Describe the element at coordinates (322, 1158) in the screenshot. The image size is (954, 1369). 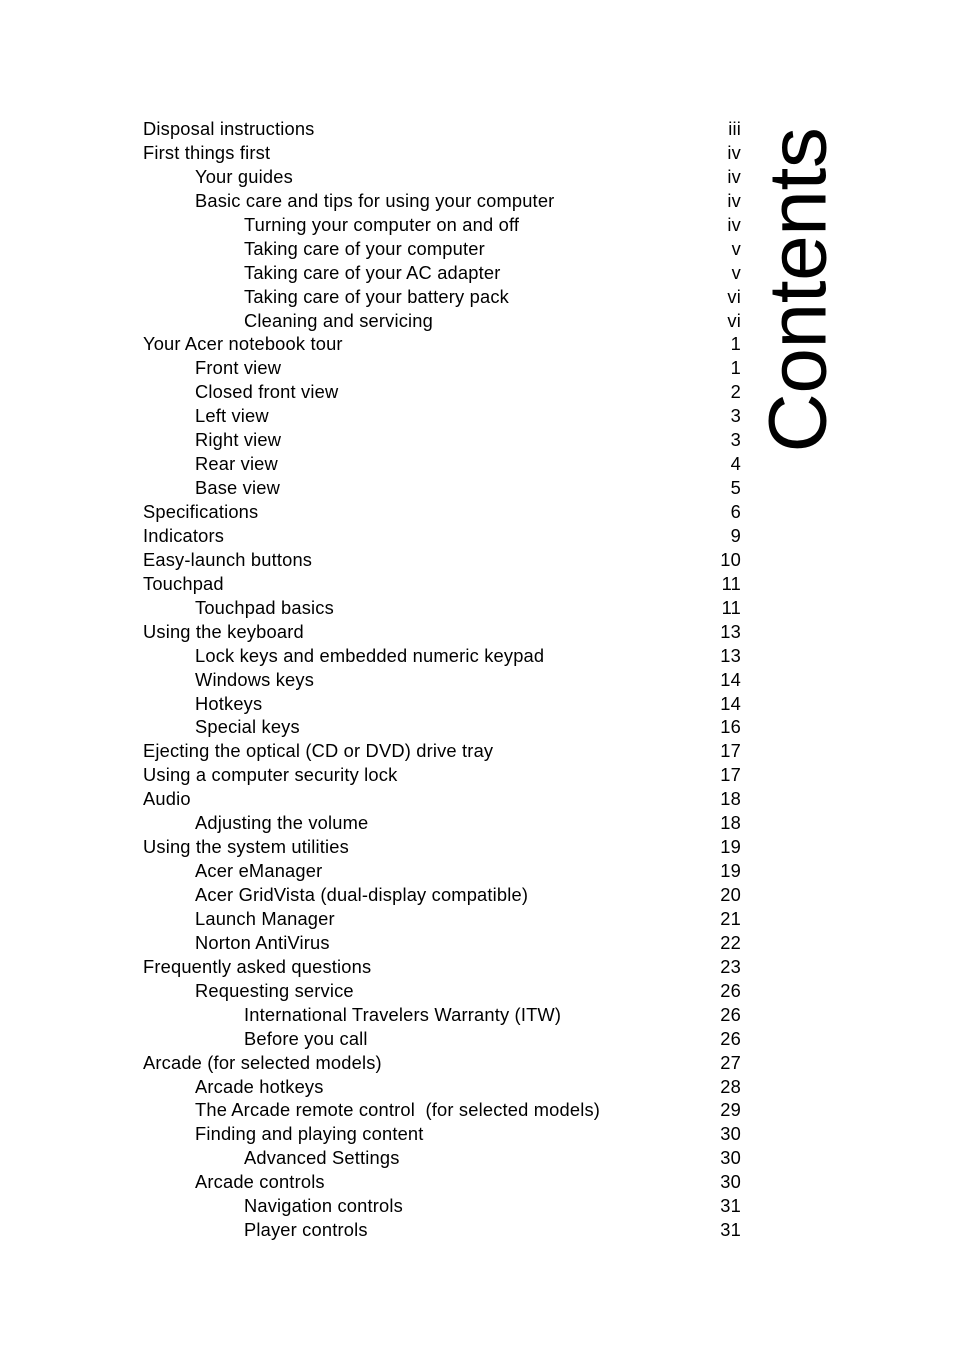
I see `toc-entry-title: Advanced Settings` at that location.